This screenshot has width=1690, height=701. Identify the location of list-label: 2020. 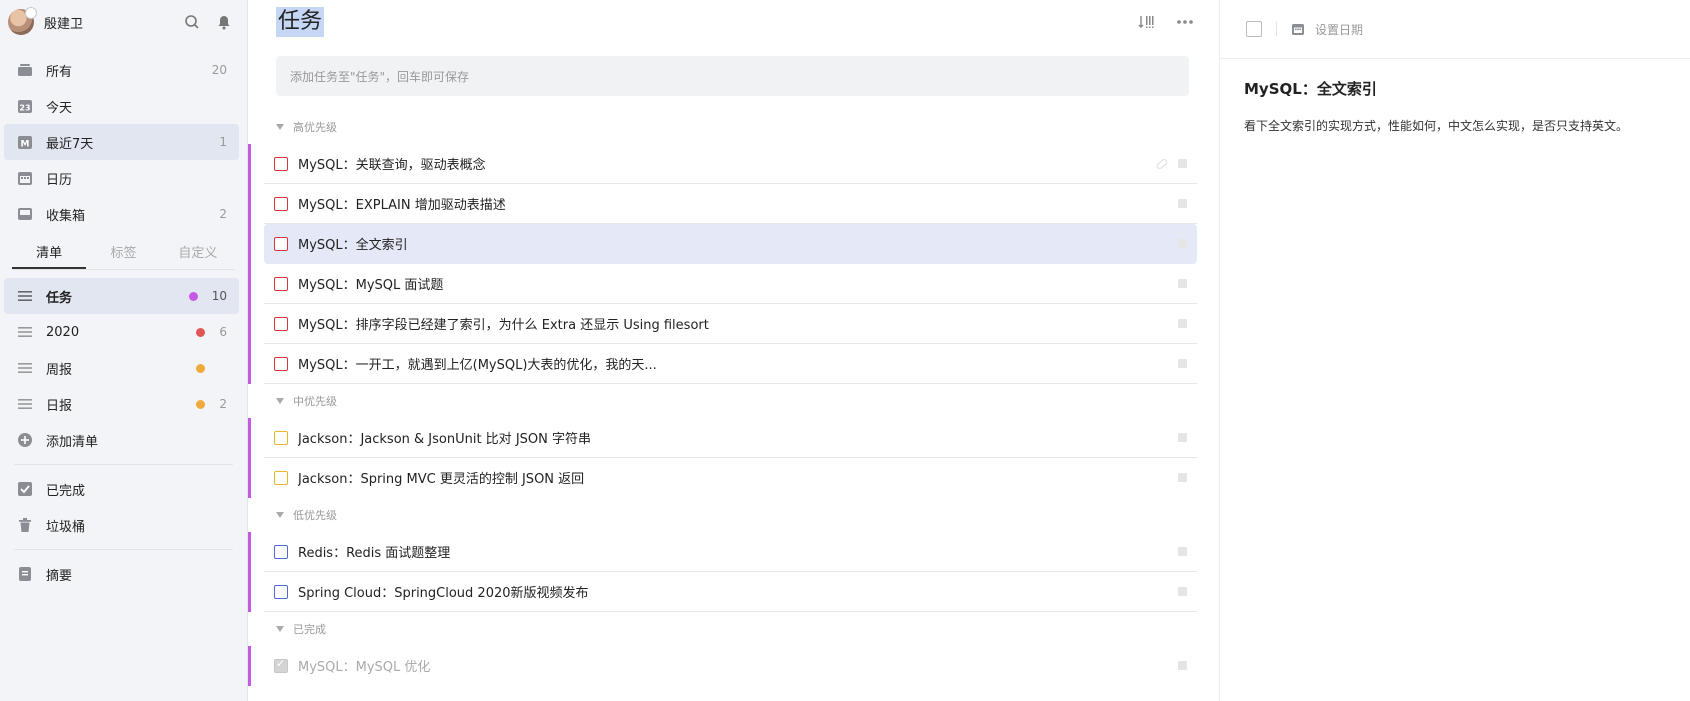
(63, 332).